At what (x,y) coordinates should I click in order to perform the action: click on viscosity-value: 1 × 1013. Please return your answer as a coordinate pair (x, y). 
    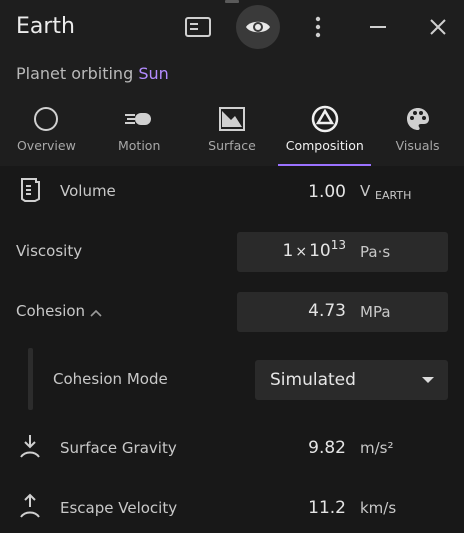
    Looking at the image, I should click on (314, 249).